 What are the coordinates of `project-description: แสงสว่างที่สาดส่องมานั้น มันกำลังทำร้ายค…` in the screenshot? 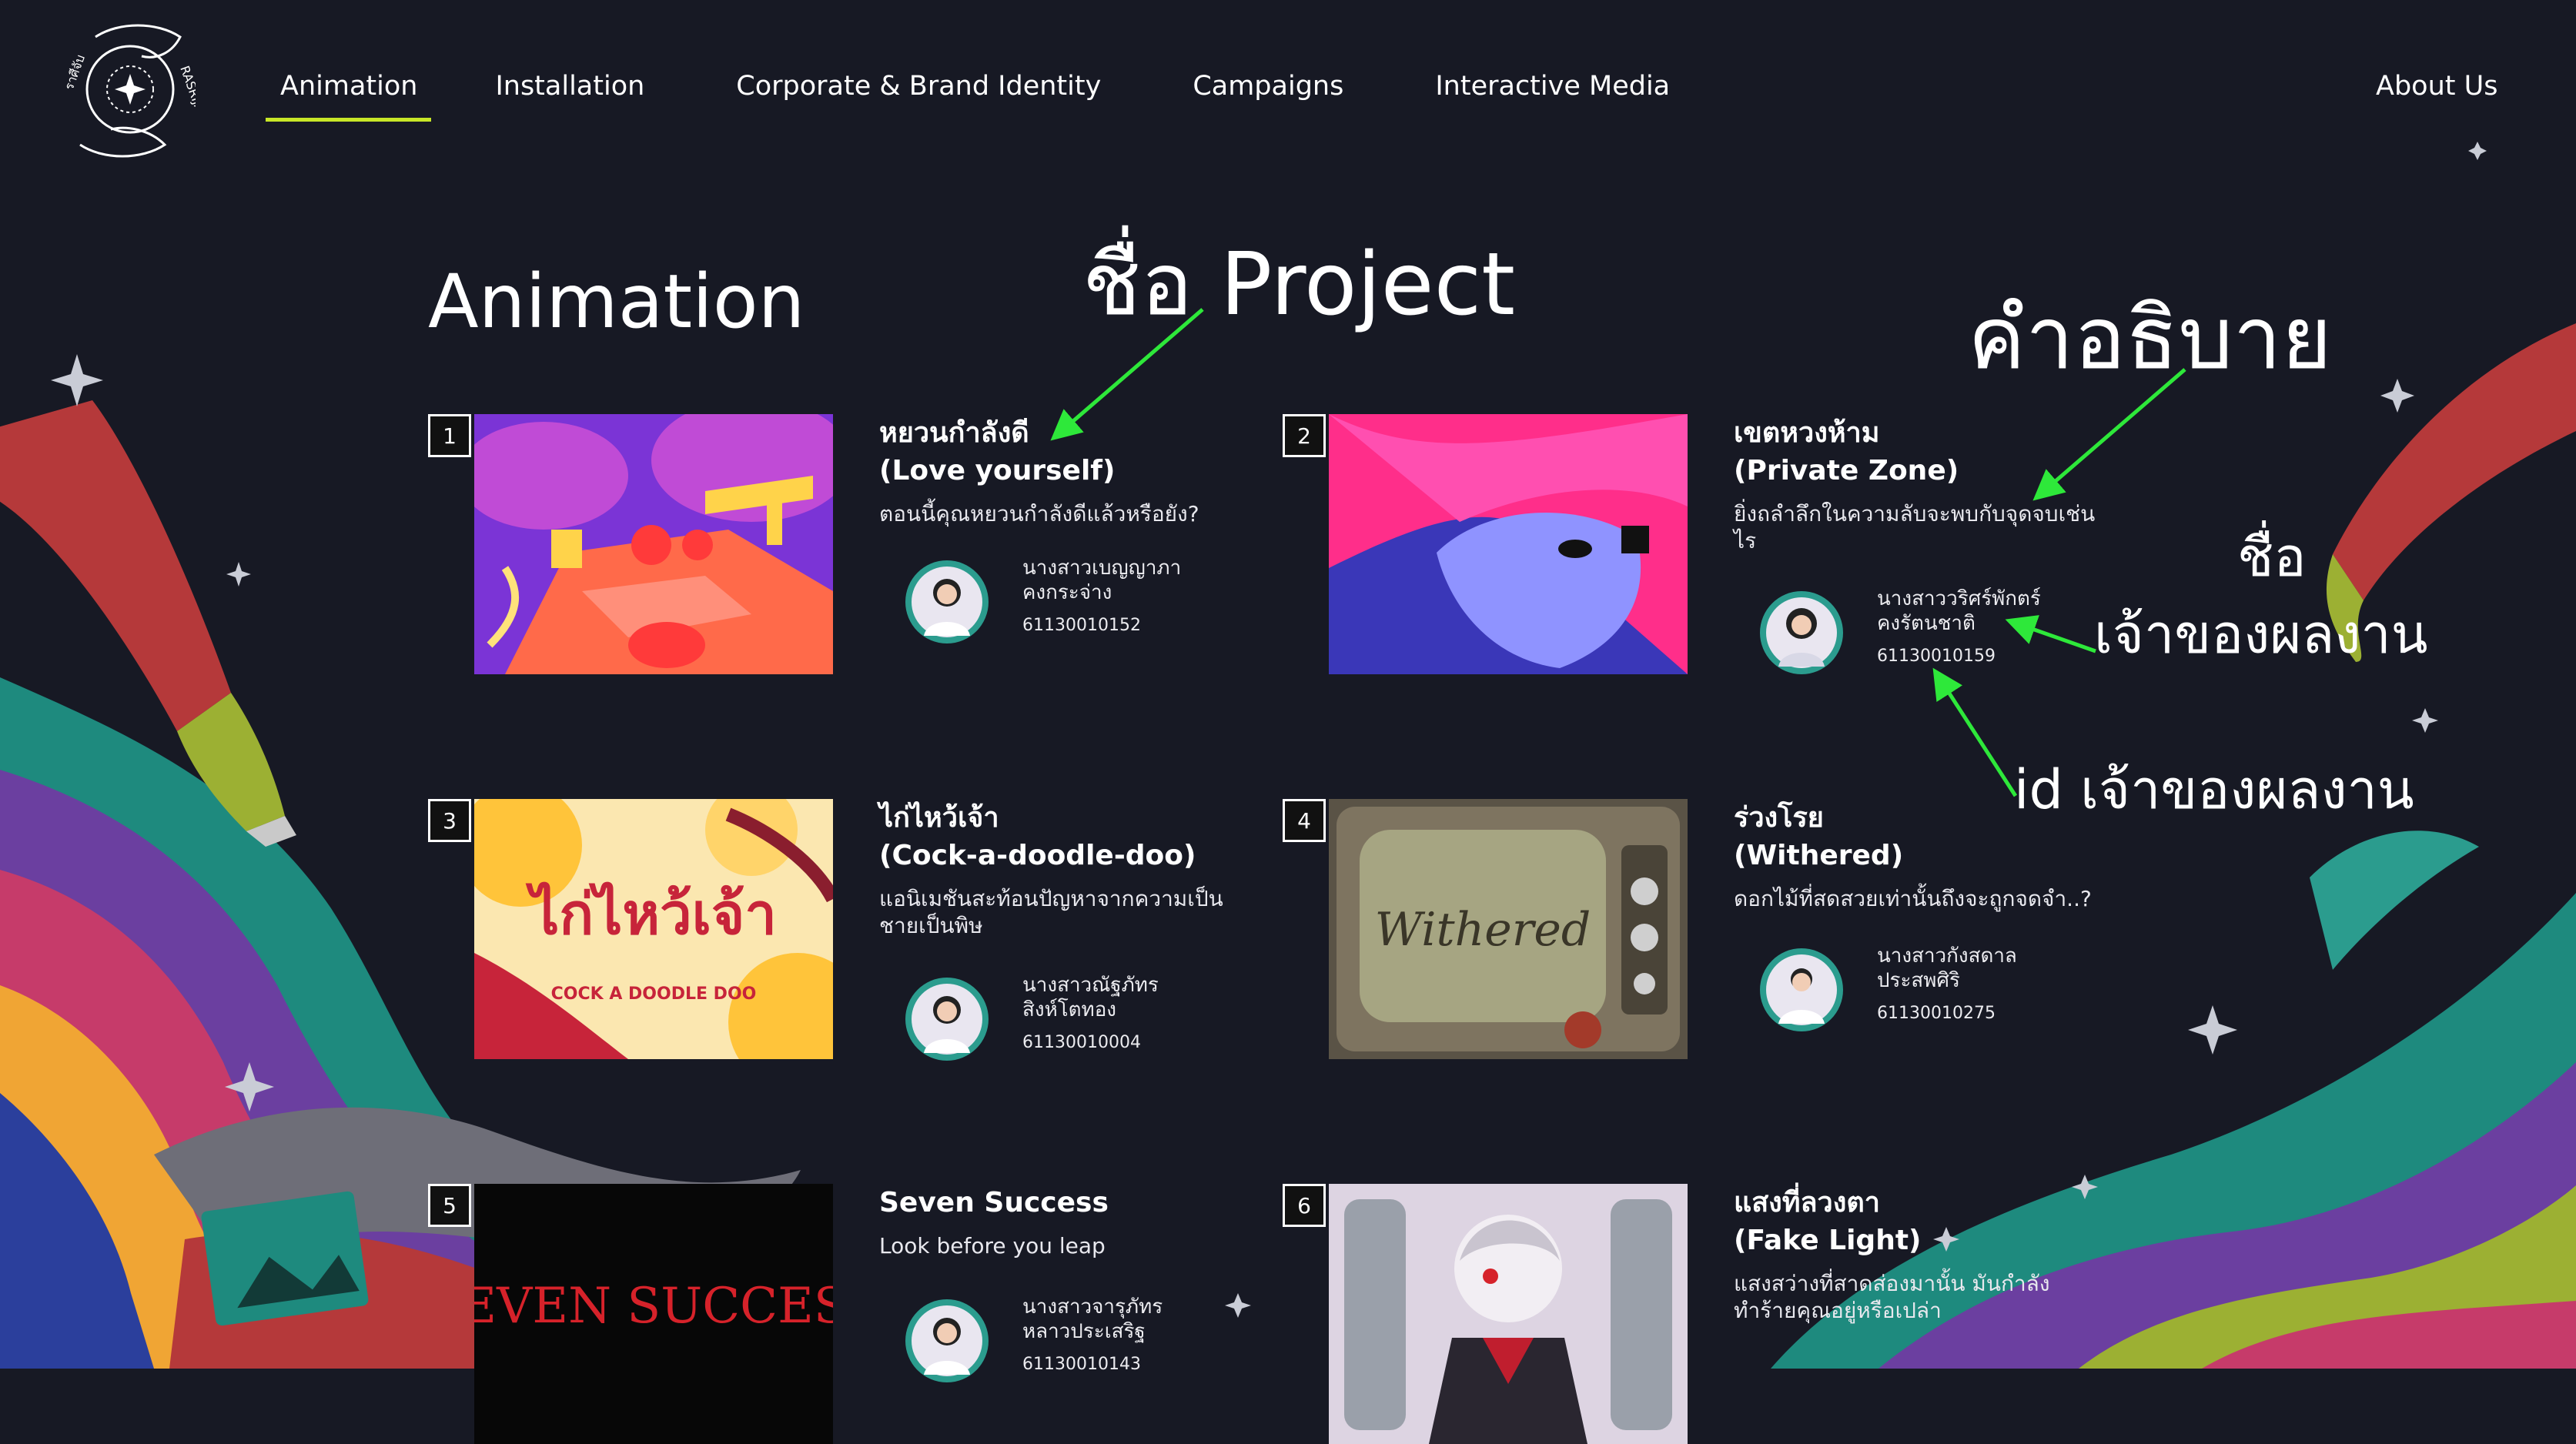 It's located at (1892, 1297).